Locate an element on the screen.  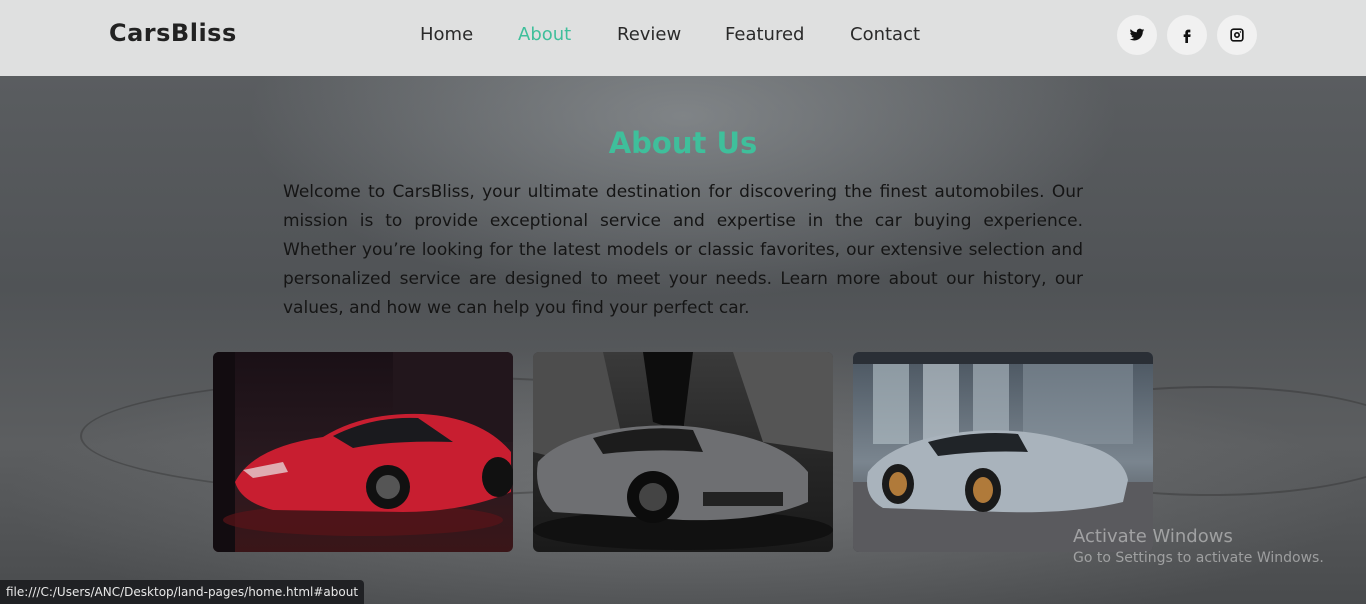
twitter-button is located at coordinates (1137, 35).